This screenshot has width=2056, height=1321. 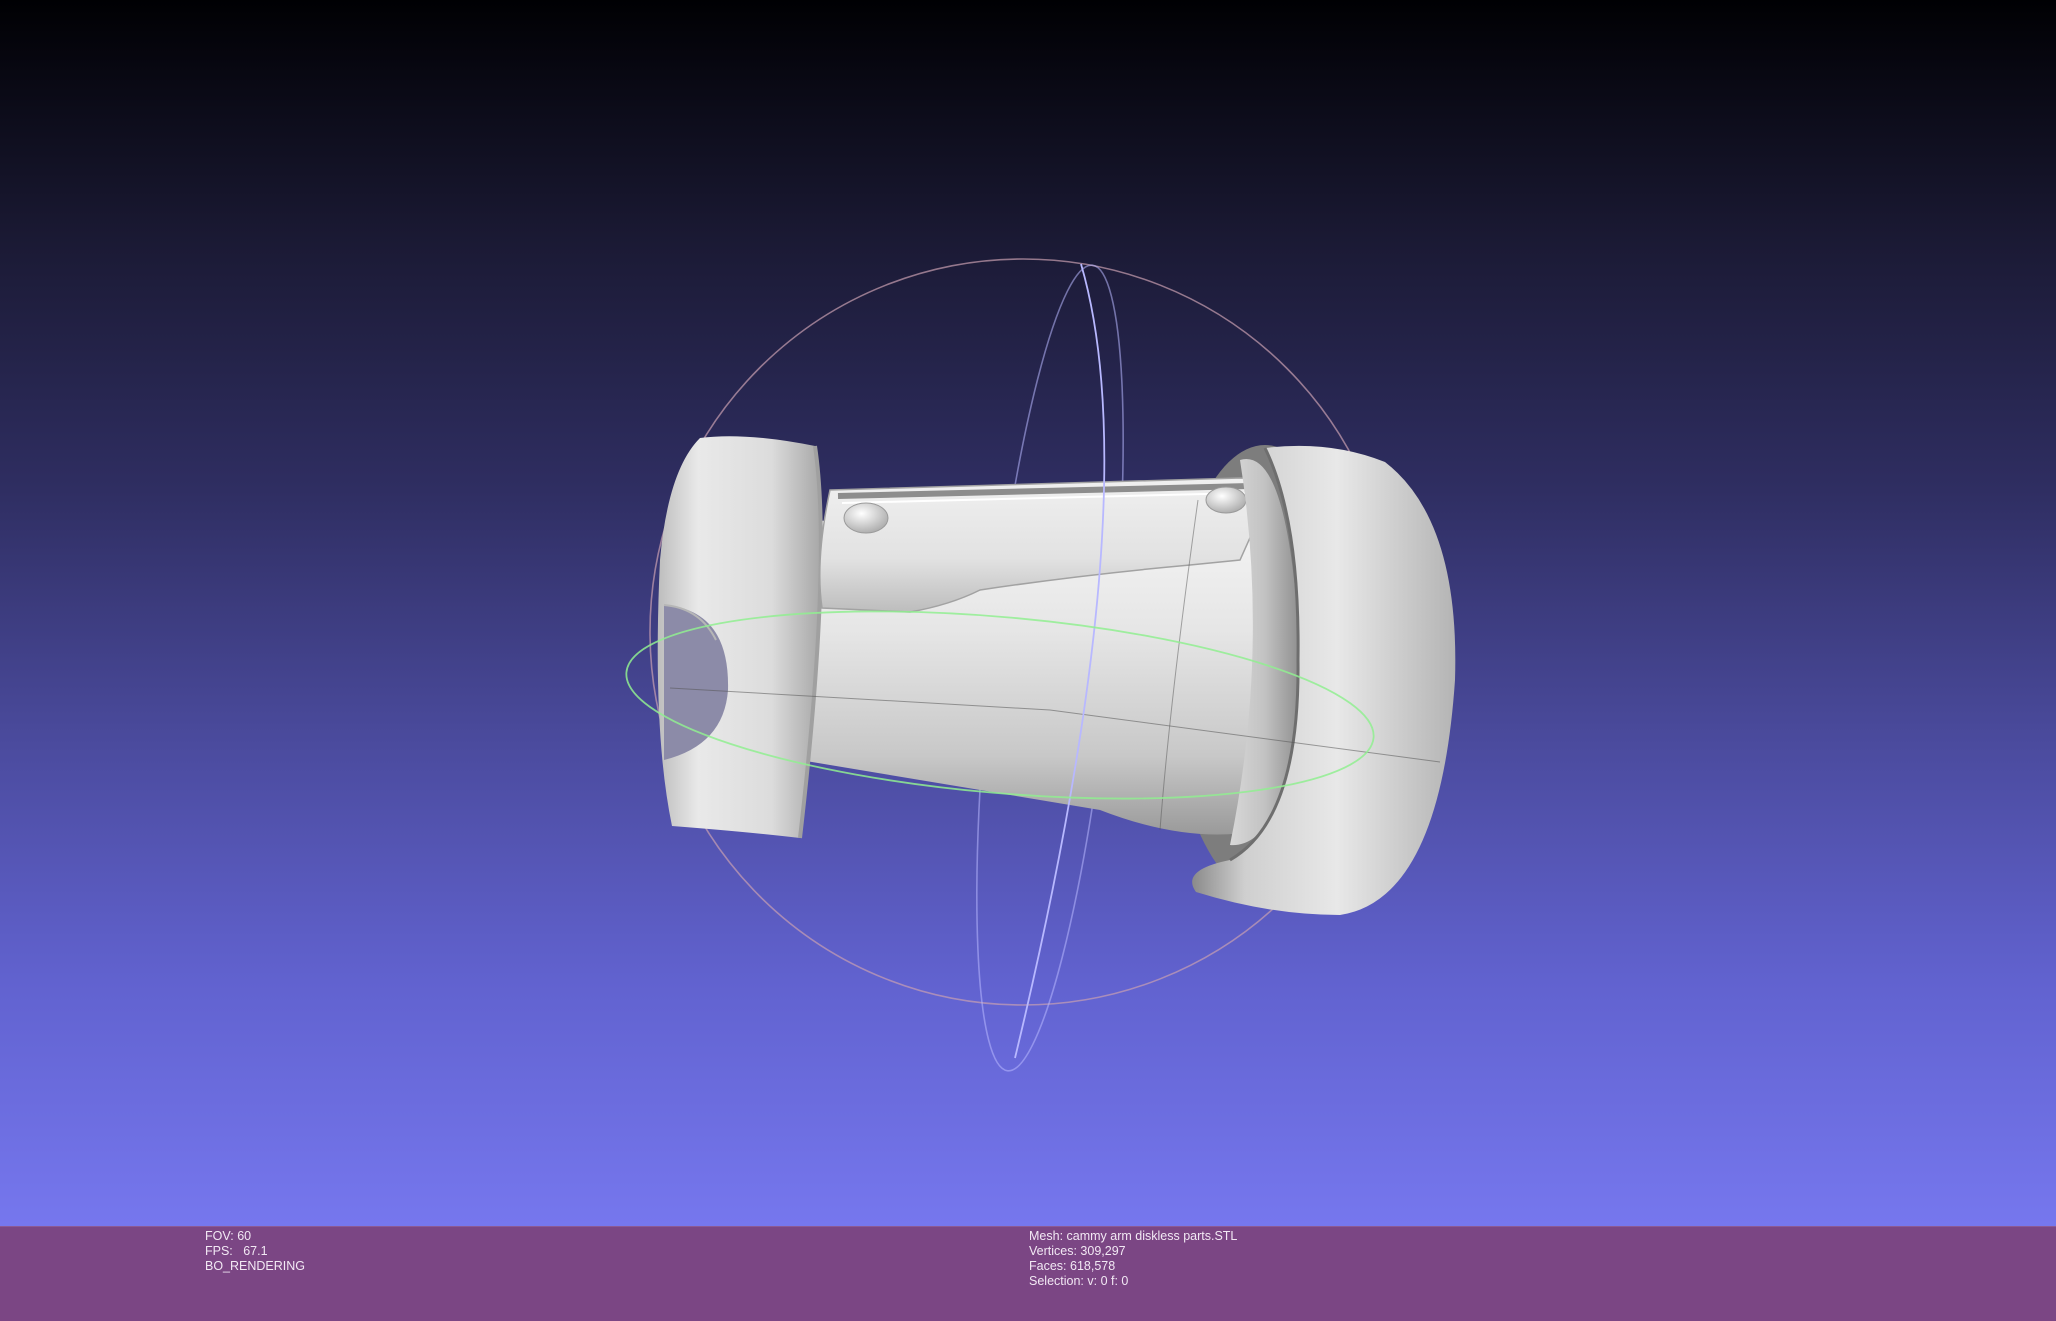 I want to click on fov-readout: FOV: 60, so click(x=228, y=1236).